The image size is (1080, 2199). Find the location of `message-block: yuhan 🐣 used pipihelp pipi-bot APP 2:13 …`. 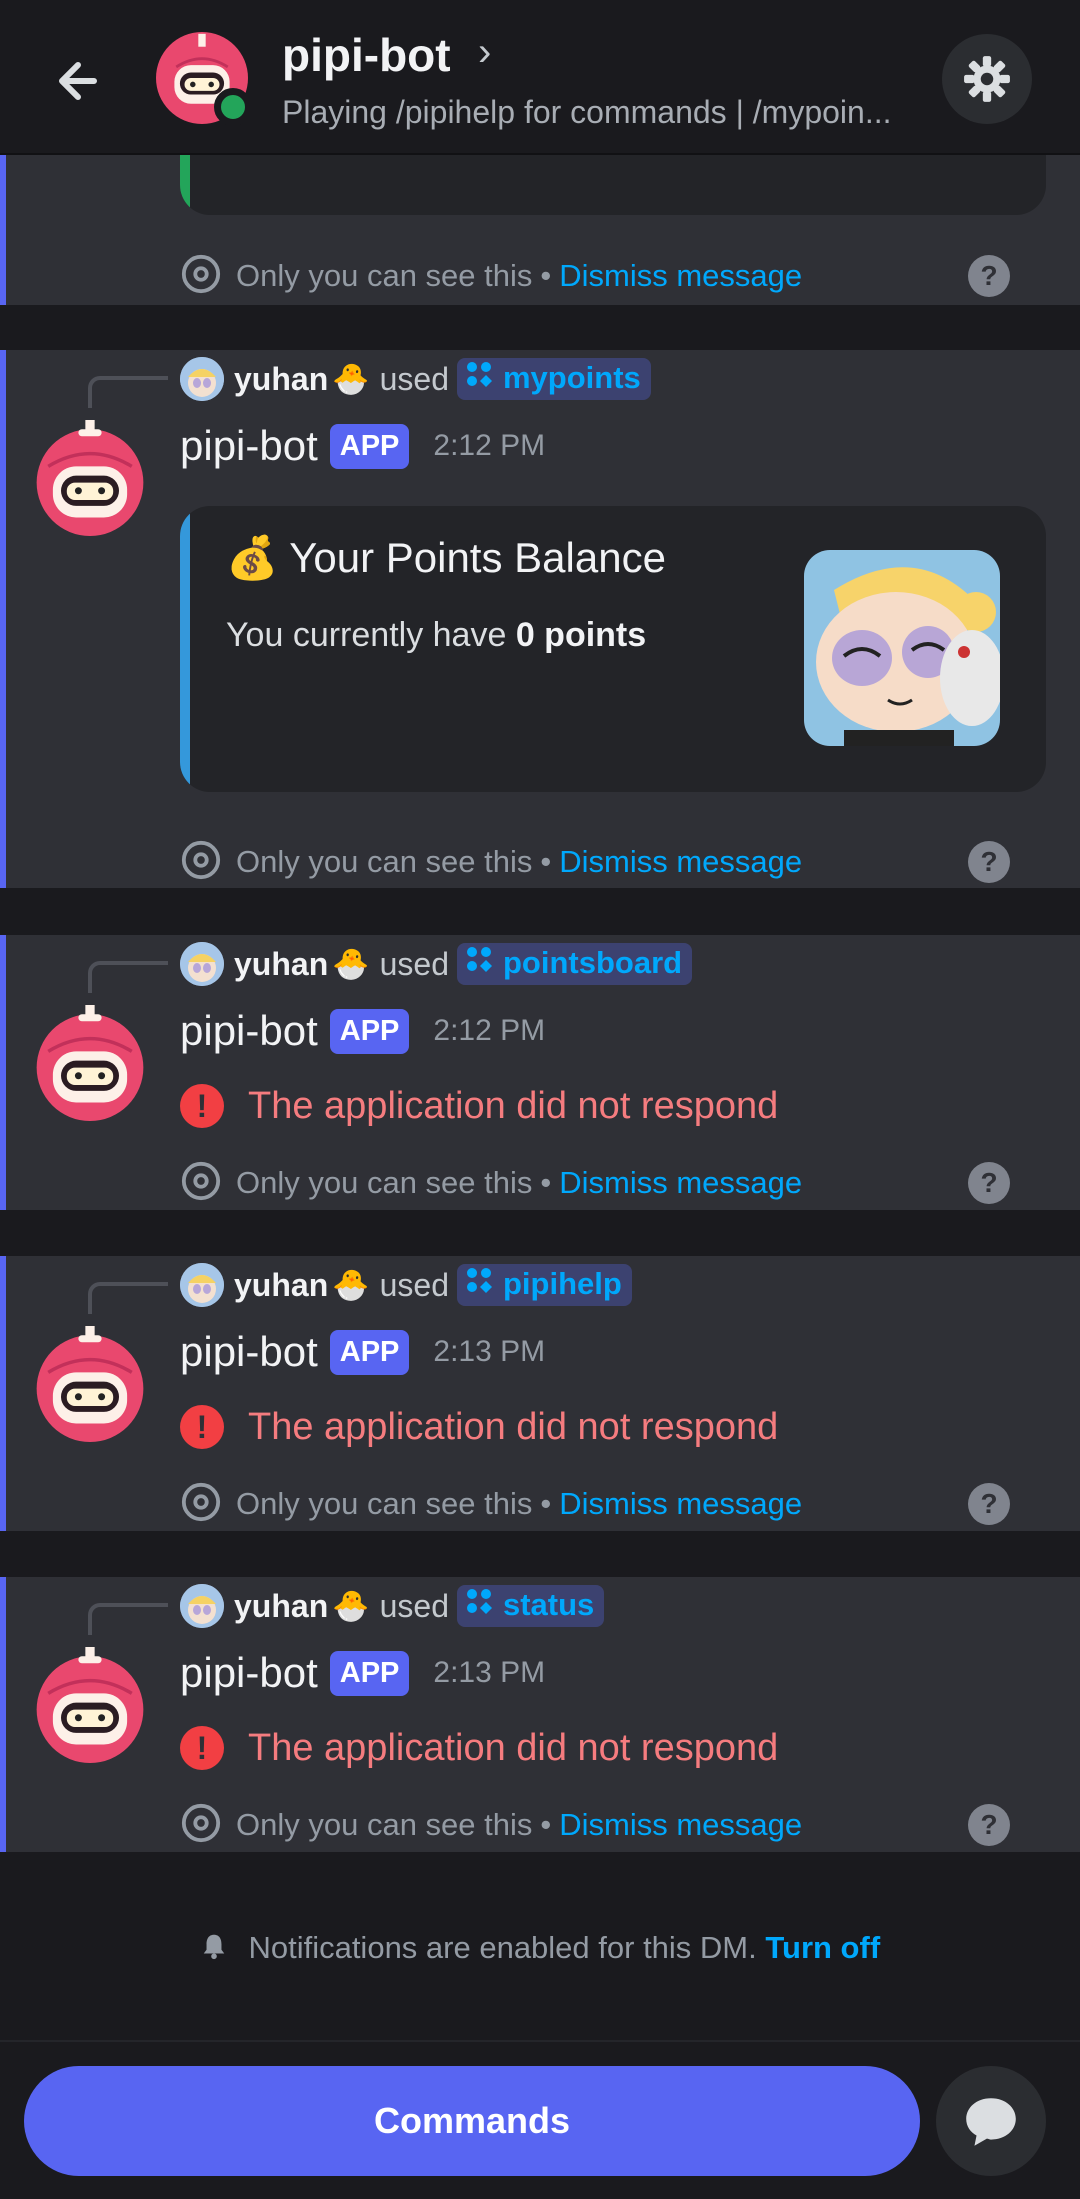

message-block: yuhan 🐣 used pipihelp pipi-bot APP 2:13 … is located at coordinates (540, 1393).